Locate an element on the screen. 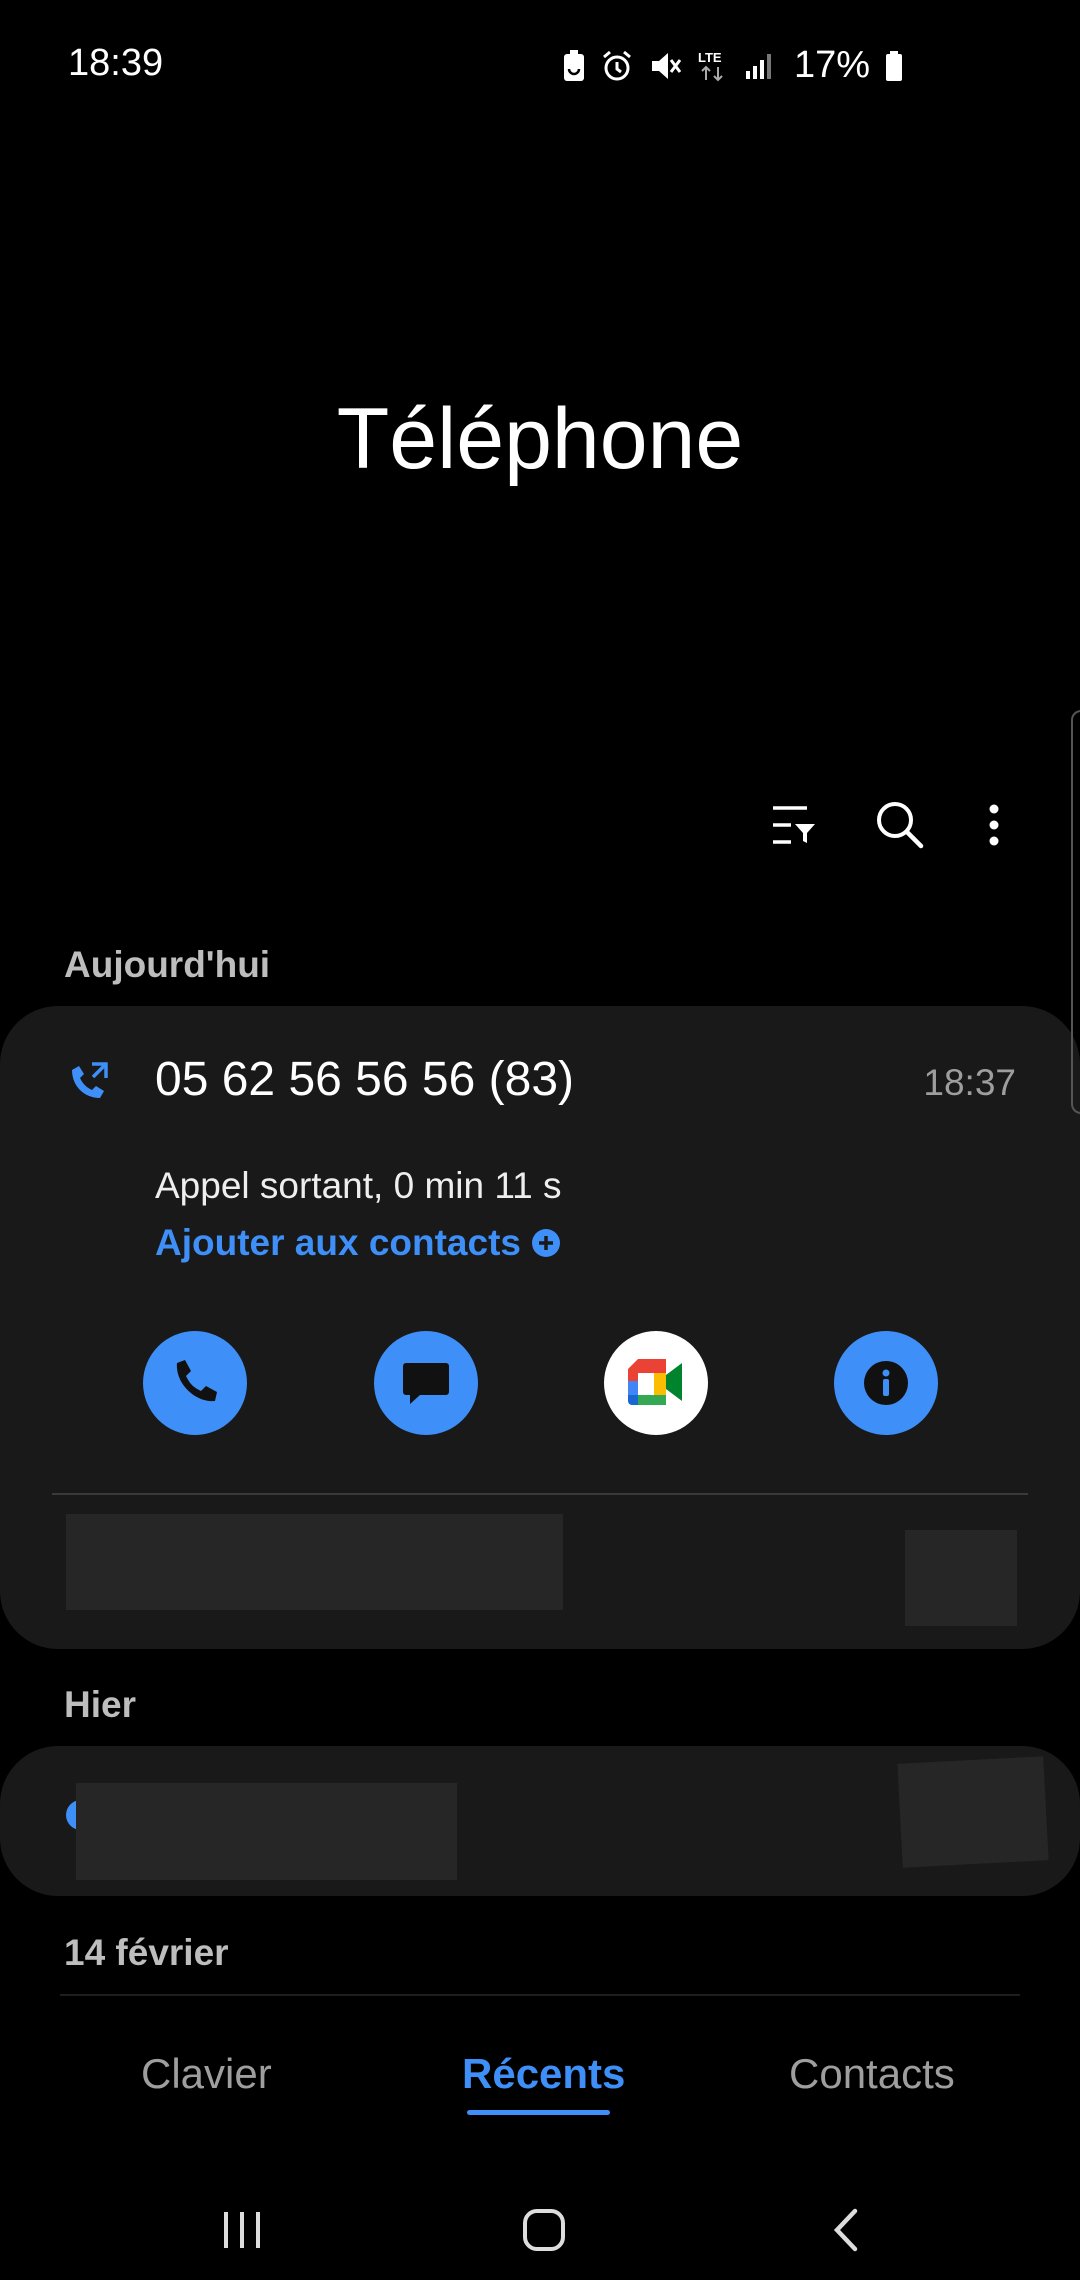 The height and width of the screenshot is (2280, 1080). more-icon is located at coordinates (994, 825).